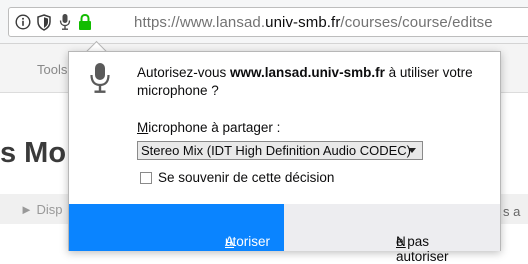 This screenshot has height=264, width=528. What do you see at coordinates (412, 150) in the screenshot?
I see `chevron-down-icon` at bounding box center [412, 150].